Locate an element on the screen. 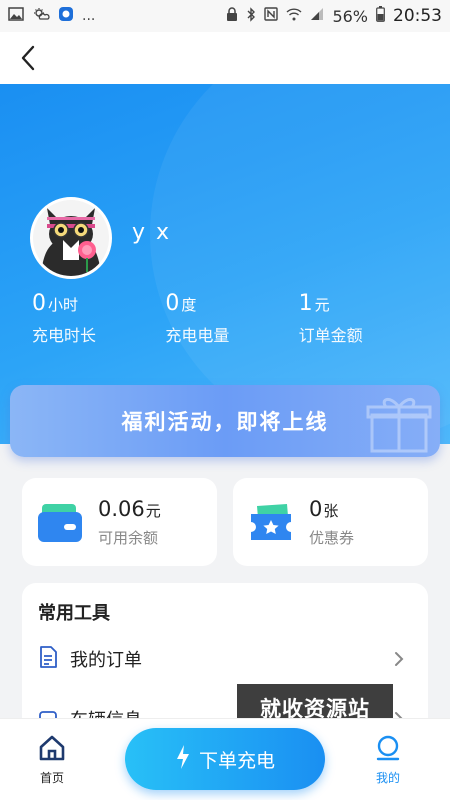 Image resolution: width=450 pixels, height=800 pixels. coupon-card: 0 张 优惠券 is located at coordinates (330, 522).